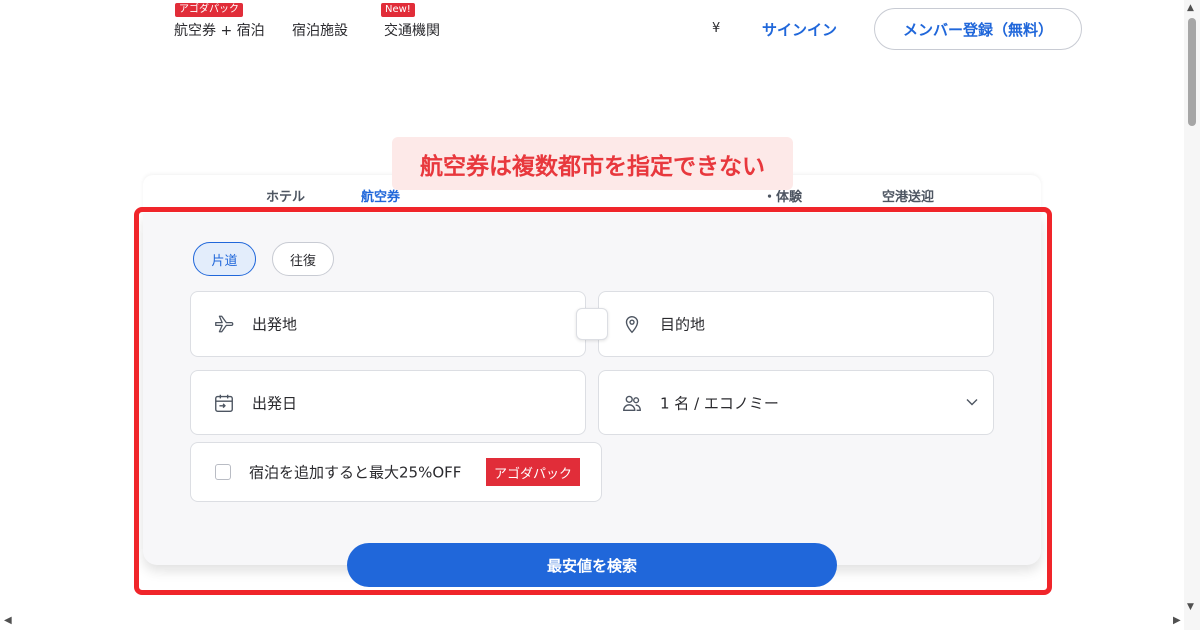 Image resolution: width=1200 pixels, height=630 pixels. Describe the element at coordinates (1190, 8) in the screenshot. I see `scroll-up-arrow-icon: ▲` at that location.